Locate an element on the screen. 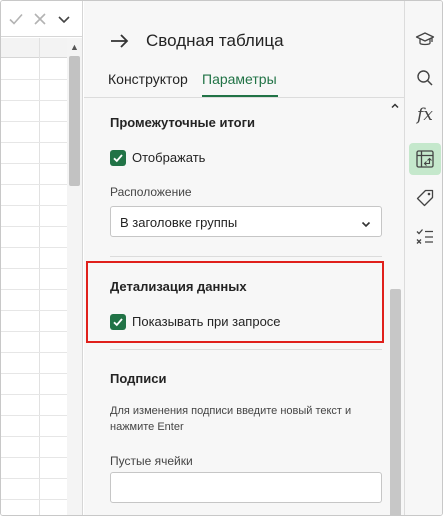 The image size is (443, 516). close-icon is located at coordinates (40, 19).